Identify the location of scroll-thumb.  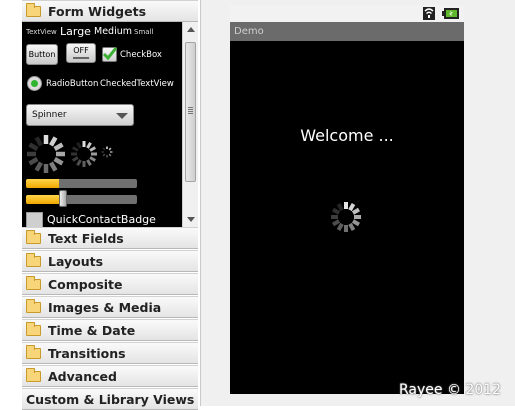
(190, 112).